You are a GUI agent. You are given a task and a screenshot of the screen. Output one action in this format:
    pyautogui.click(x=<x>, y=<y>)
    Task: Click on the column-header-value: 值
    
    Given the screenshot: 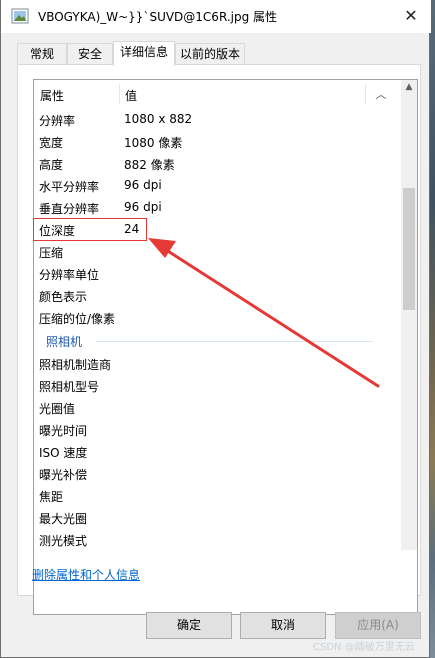 What is the action you would take?
    pyautogui.click(x=131, y=95)
    